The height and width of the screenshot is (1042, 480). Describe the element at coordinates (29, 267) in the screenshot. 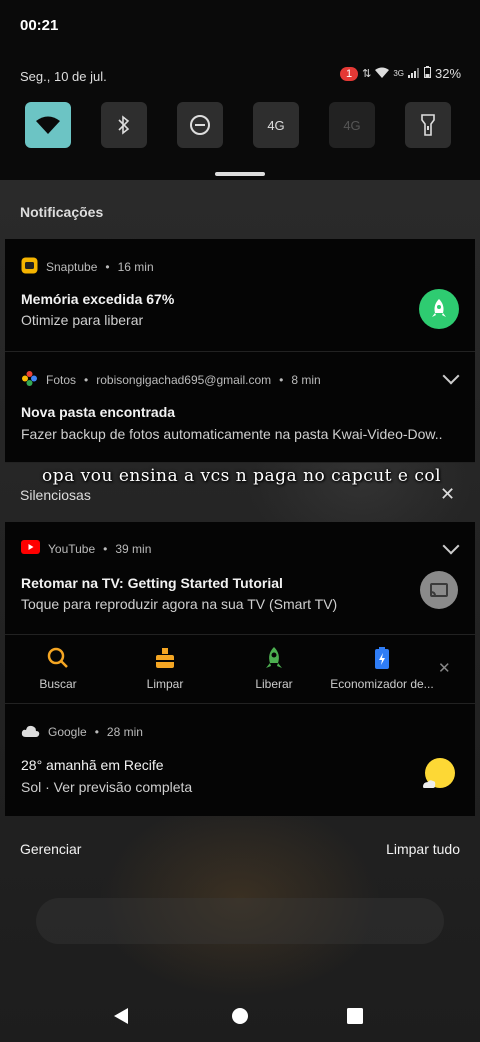

I see `snaptube-icon` at that location.